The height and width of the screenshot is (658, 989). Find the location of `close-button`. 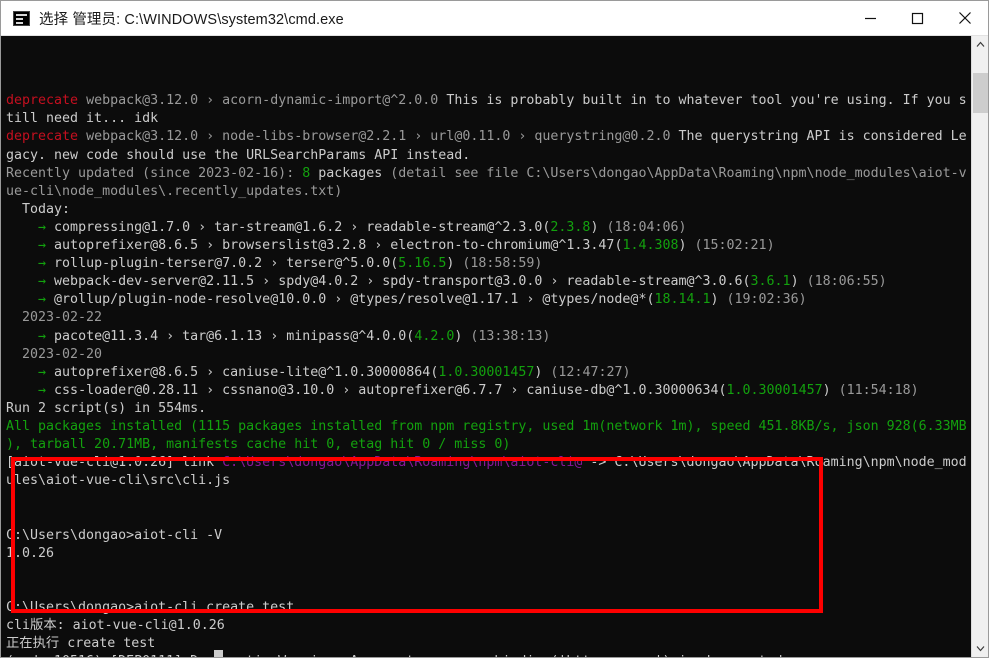

close-button is located at coordinates (964, 18).